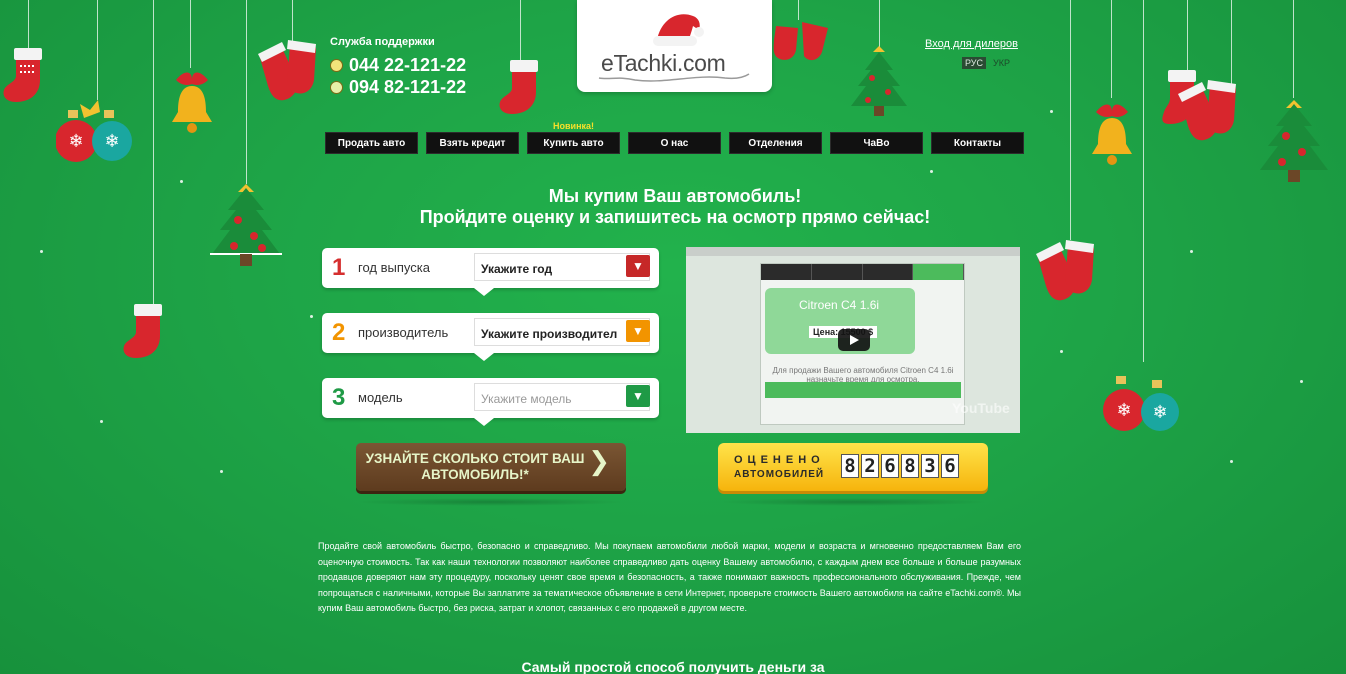  I want to click on headline-line-1: Мы купим Ваш автомобиль!, so click(675, 196).